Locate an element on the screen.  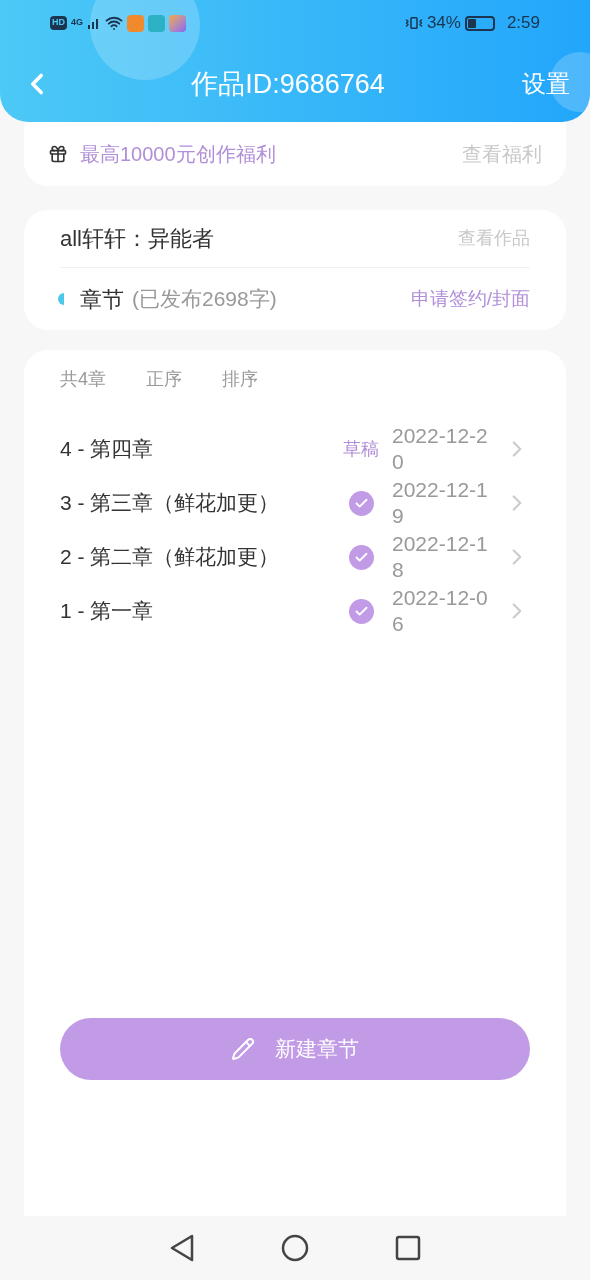
settings-button: 设置 is located at coordinates (546, 84).